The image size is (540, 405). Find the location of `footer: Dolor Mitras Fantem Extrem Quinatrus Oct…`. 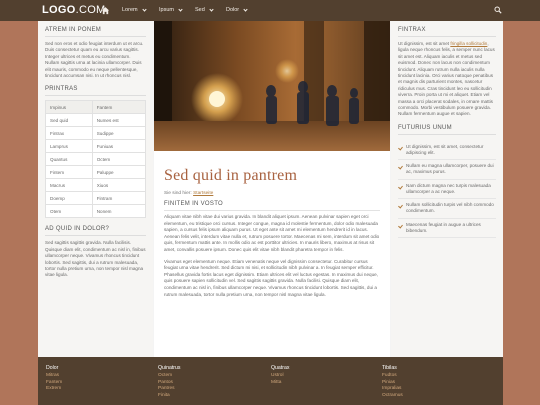

footer: Dolor Mitras Fantem Extrem Quinatrus Oct… is located at coordinates (270, 381).